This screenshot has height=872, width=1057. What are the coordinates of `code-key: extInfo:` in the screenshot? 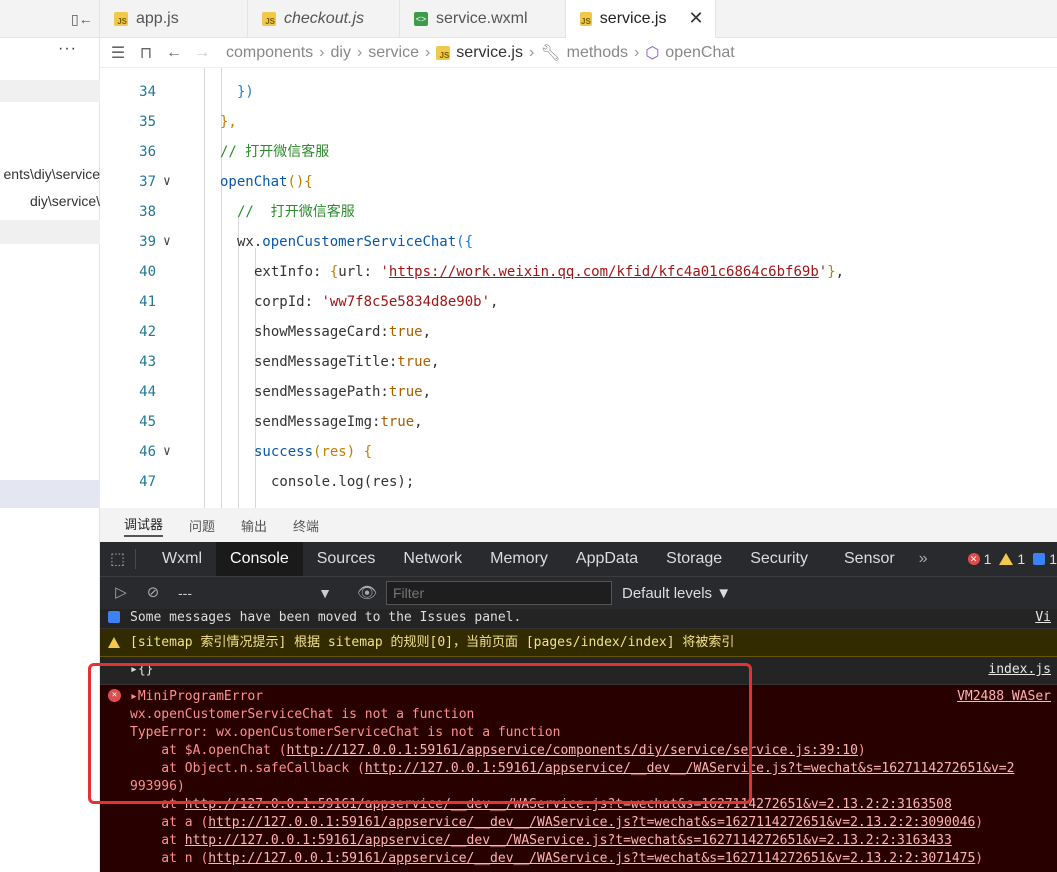 It's located at (292, 272).